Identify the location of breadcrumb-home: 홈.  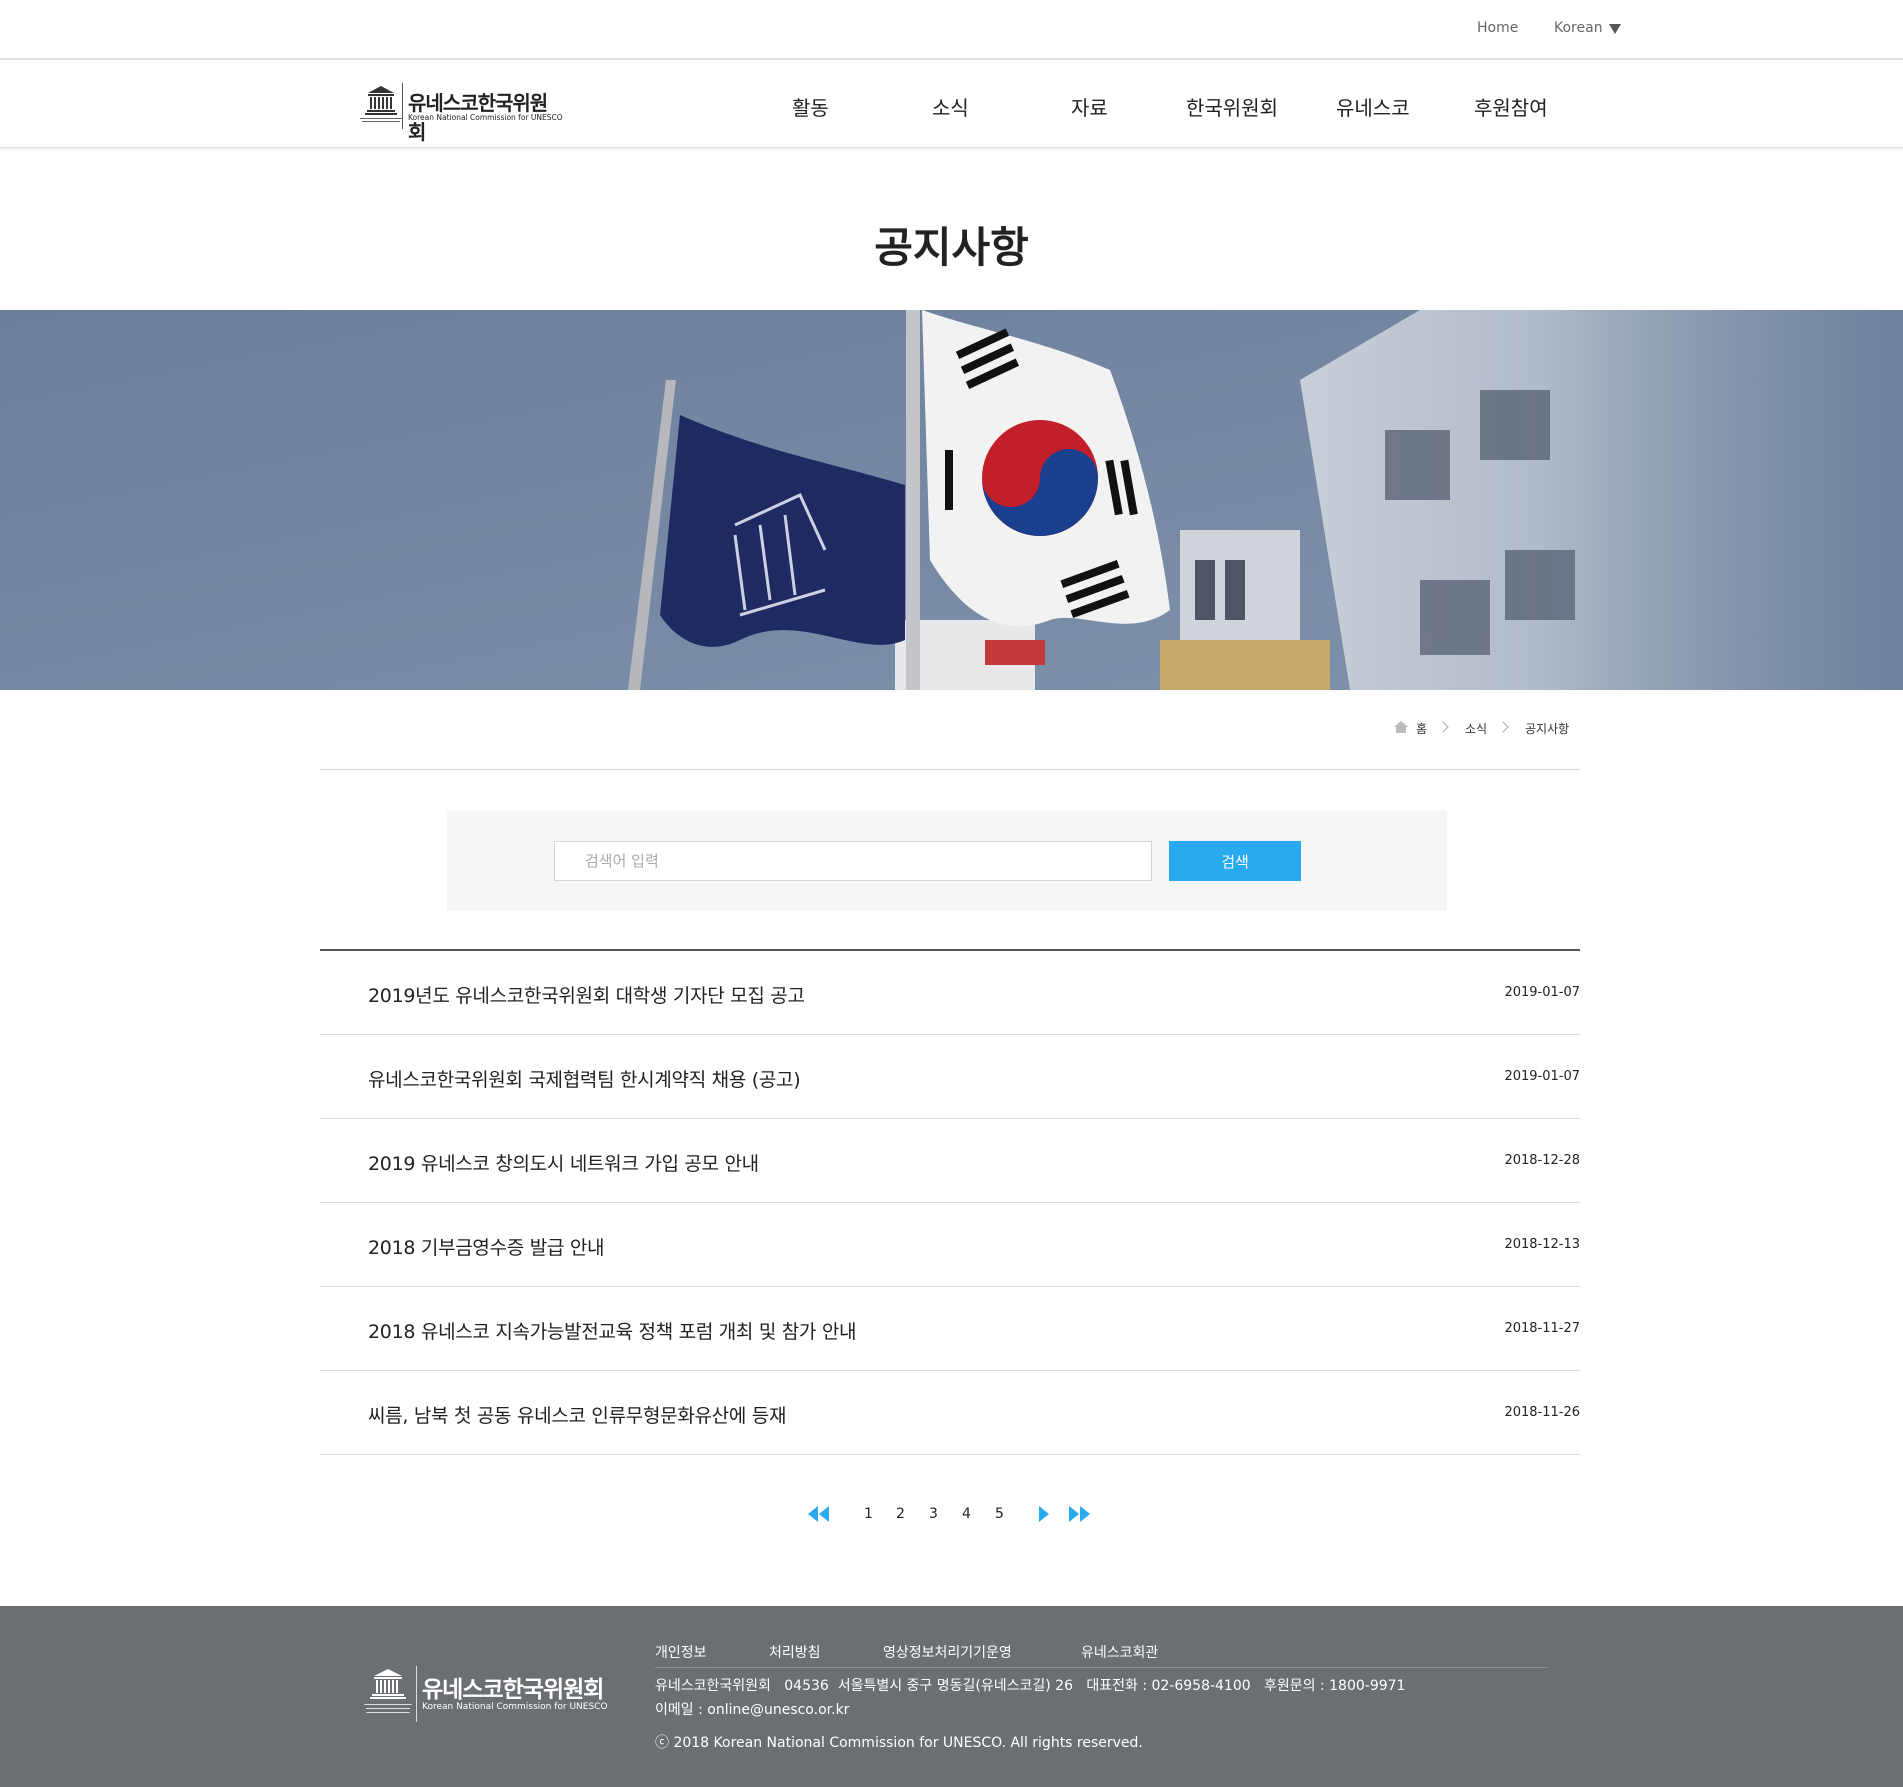
(1421, 728).